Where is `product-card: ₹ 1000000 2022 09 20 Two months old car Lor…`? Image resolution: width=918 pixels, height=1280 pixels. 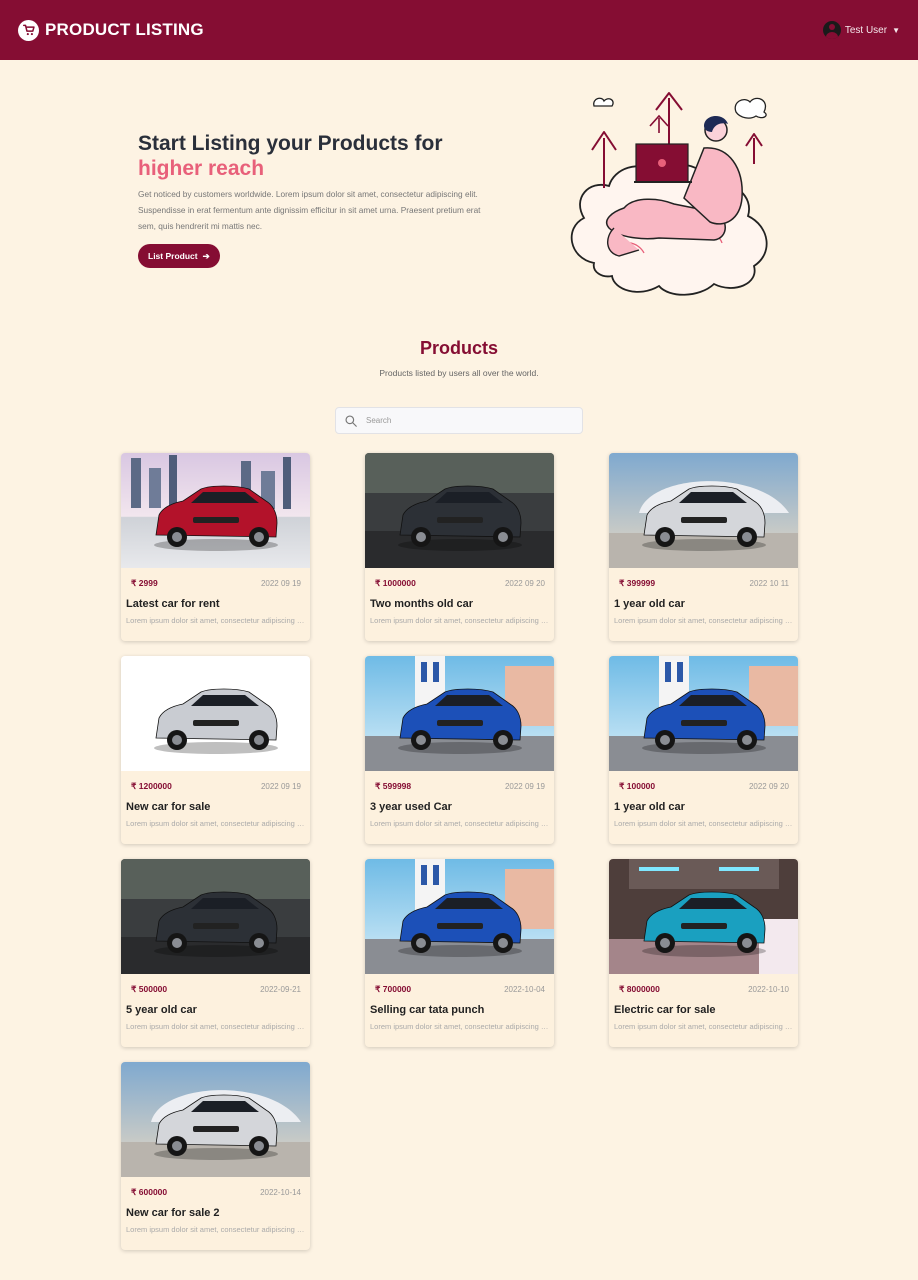 product-card: ₹ 1000000 2022 09 20 Two months old car Lor… is located at coordinates (459, 547).